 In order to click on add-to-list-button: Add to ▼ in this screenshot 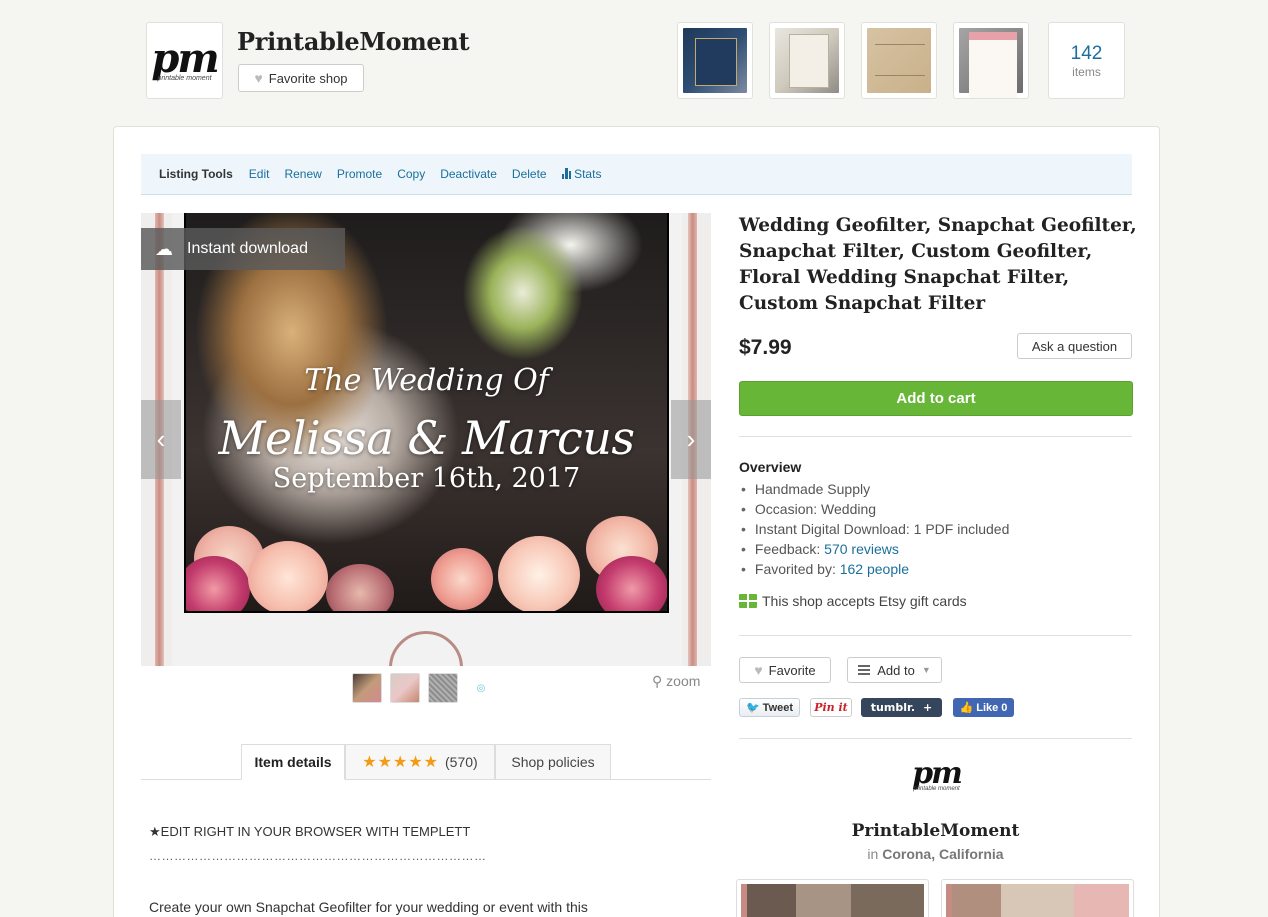, I will do `click(894, 670)`.